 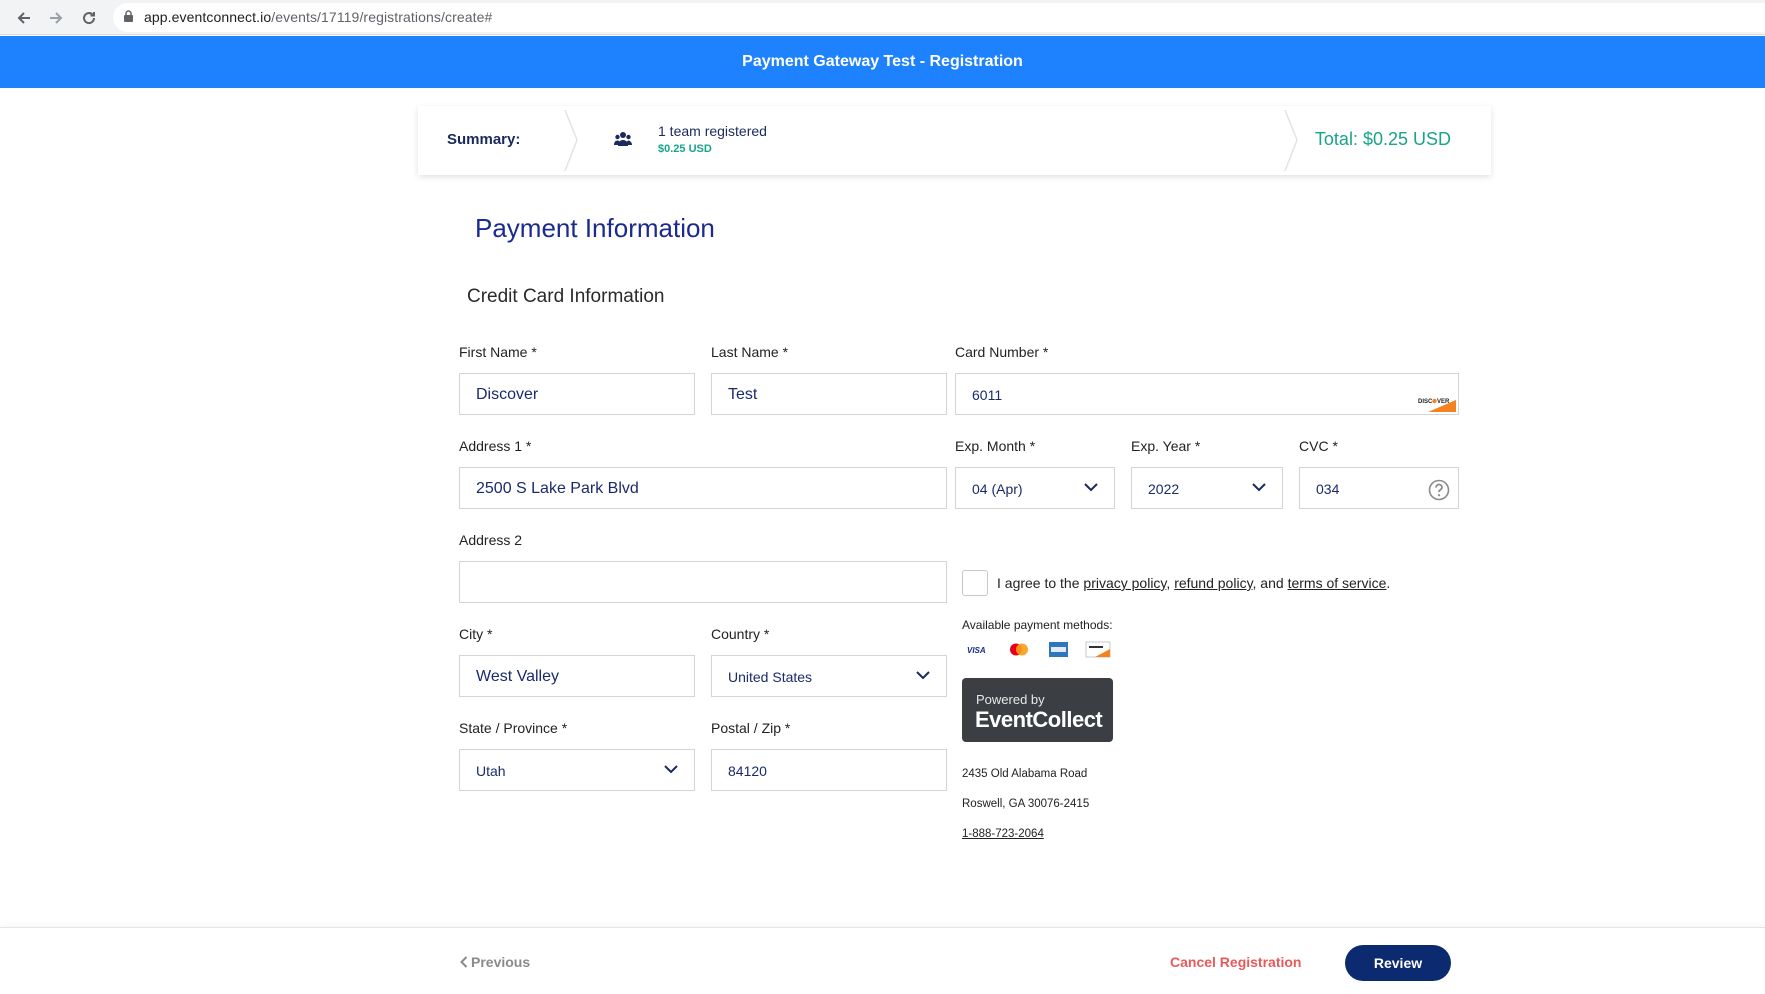 What do you see at coordinates (1439, 490) in the screenshot?
I see `help-icon` at bounding box center [1439, 490].